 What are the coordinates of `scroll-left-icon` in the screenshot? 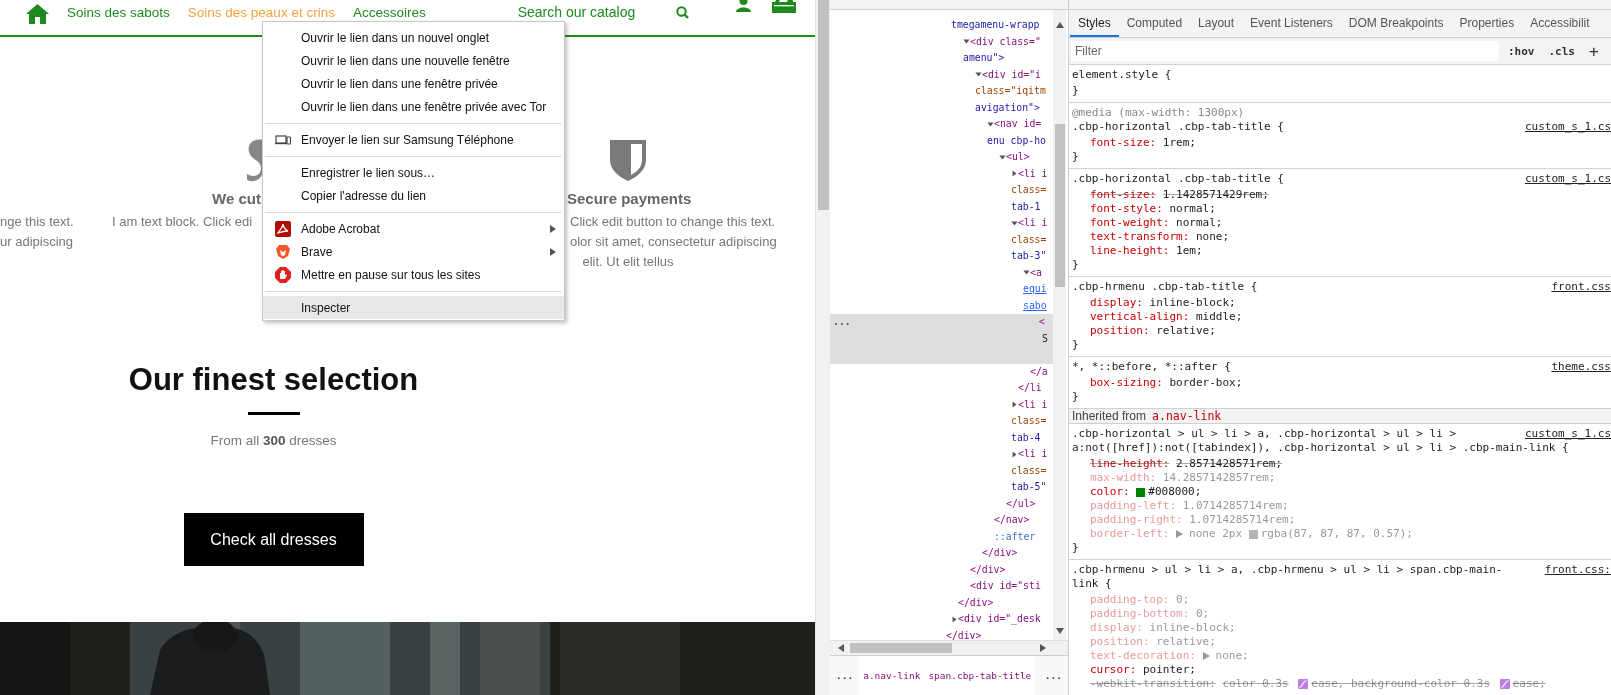 It's located at (841, 648).